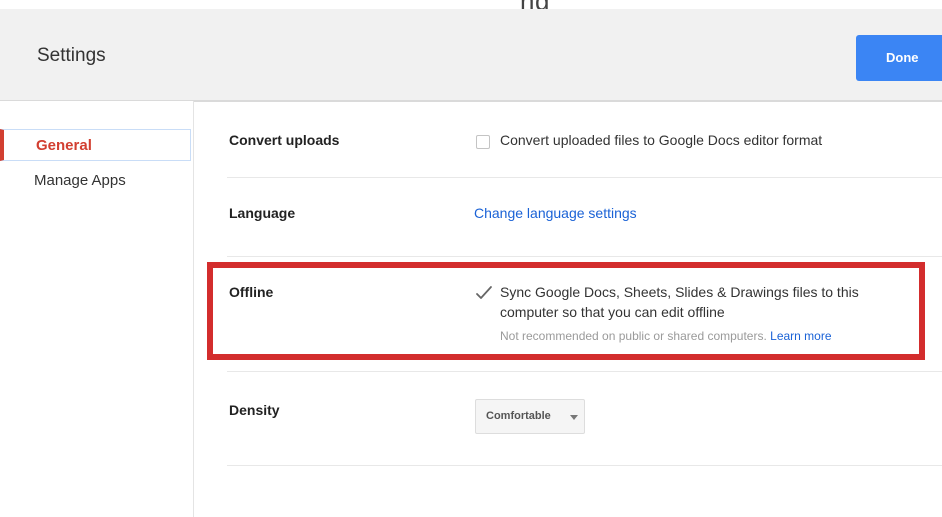 Image resolution: width=942 pixels, height=517 pixels. What do you see at coordinates (71, 55) in the screenshot?
I see `page-title: Settings` at bounding box center [71, 55].